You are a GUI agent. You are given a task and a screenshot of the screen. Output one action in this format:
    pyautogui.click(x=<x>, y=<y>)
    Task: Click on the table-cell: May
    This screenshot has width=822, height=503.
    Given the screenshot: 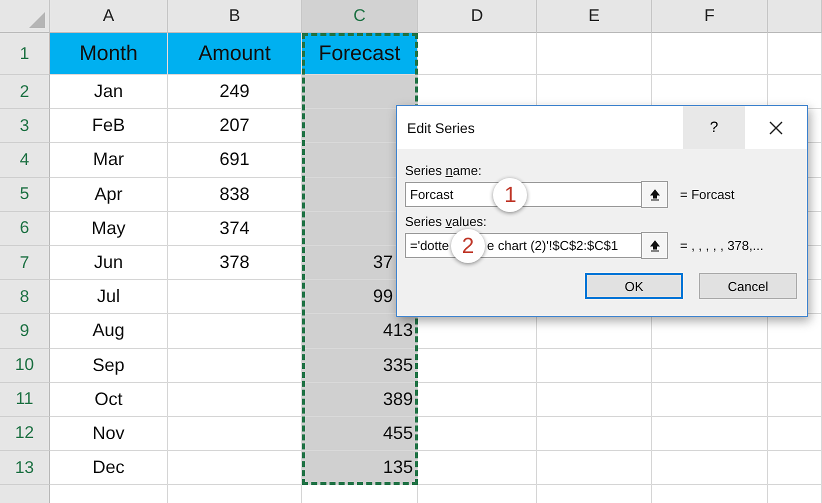 What is the action you would take?
    pyautogui.click(x=109, y=229)
    